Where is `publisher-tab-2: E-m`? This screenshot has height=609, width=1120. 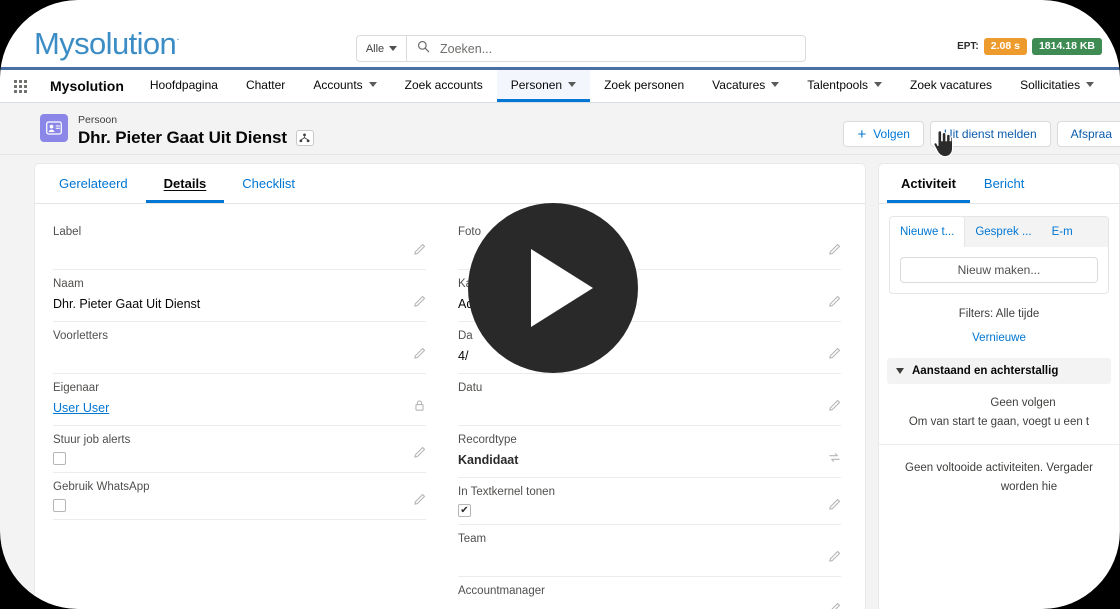 publisher-tab-2: E-m is located at coordinates (1062, 232).